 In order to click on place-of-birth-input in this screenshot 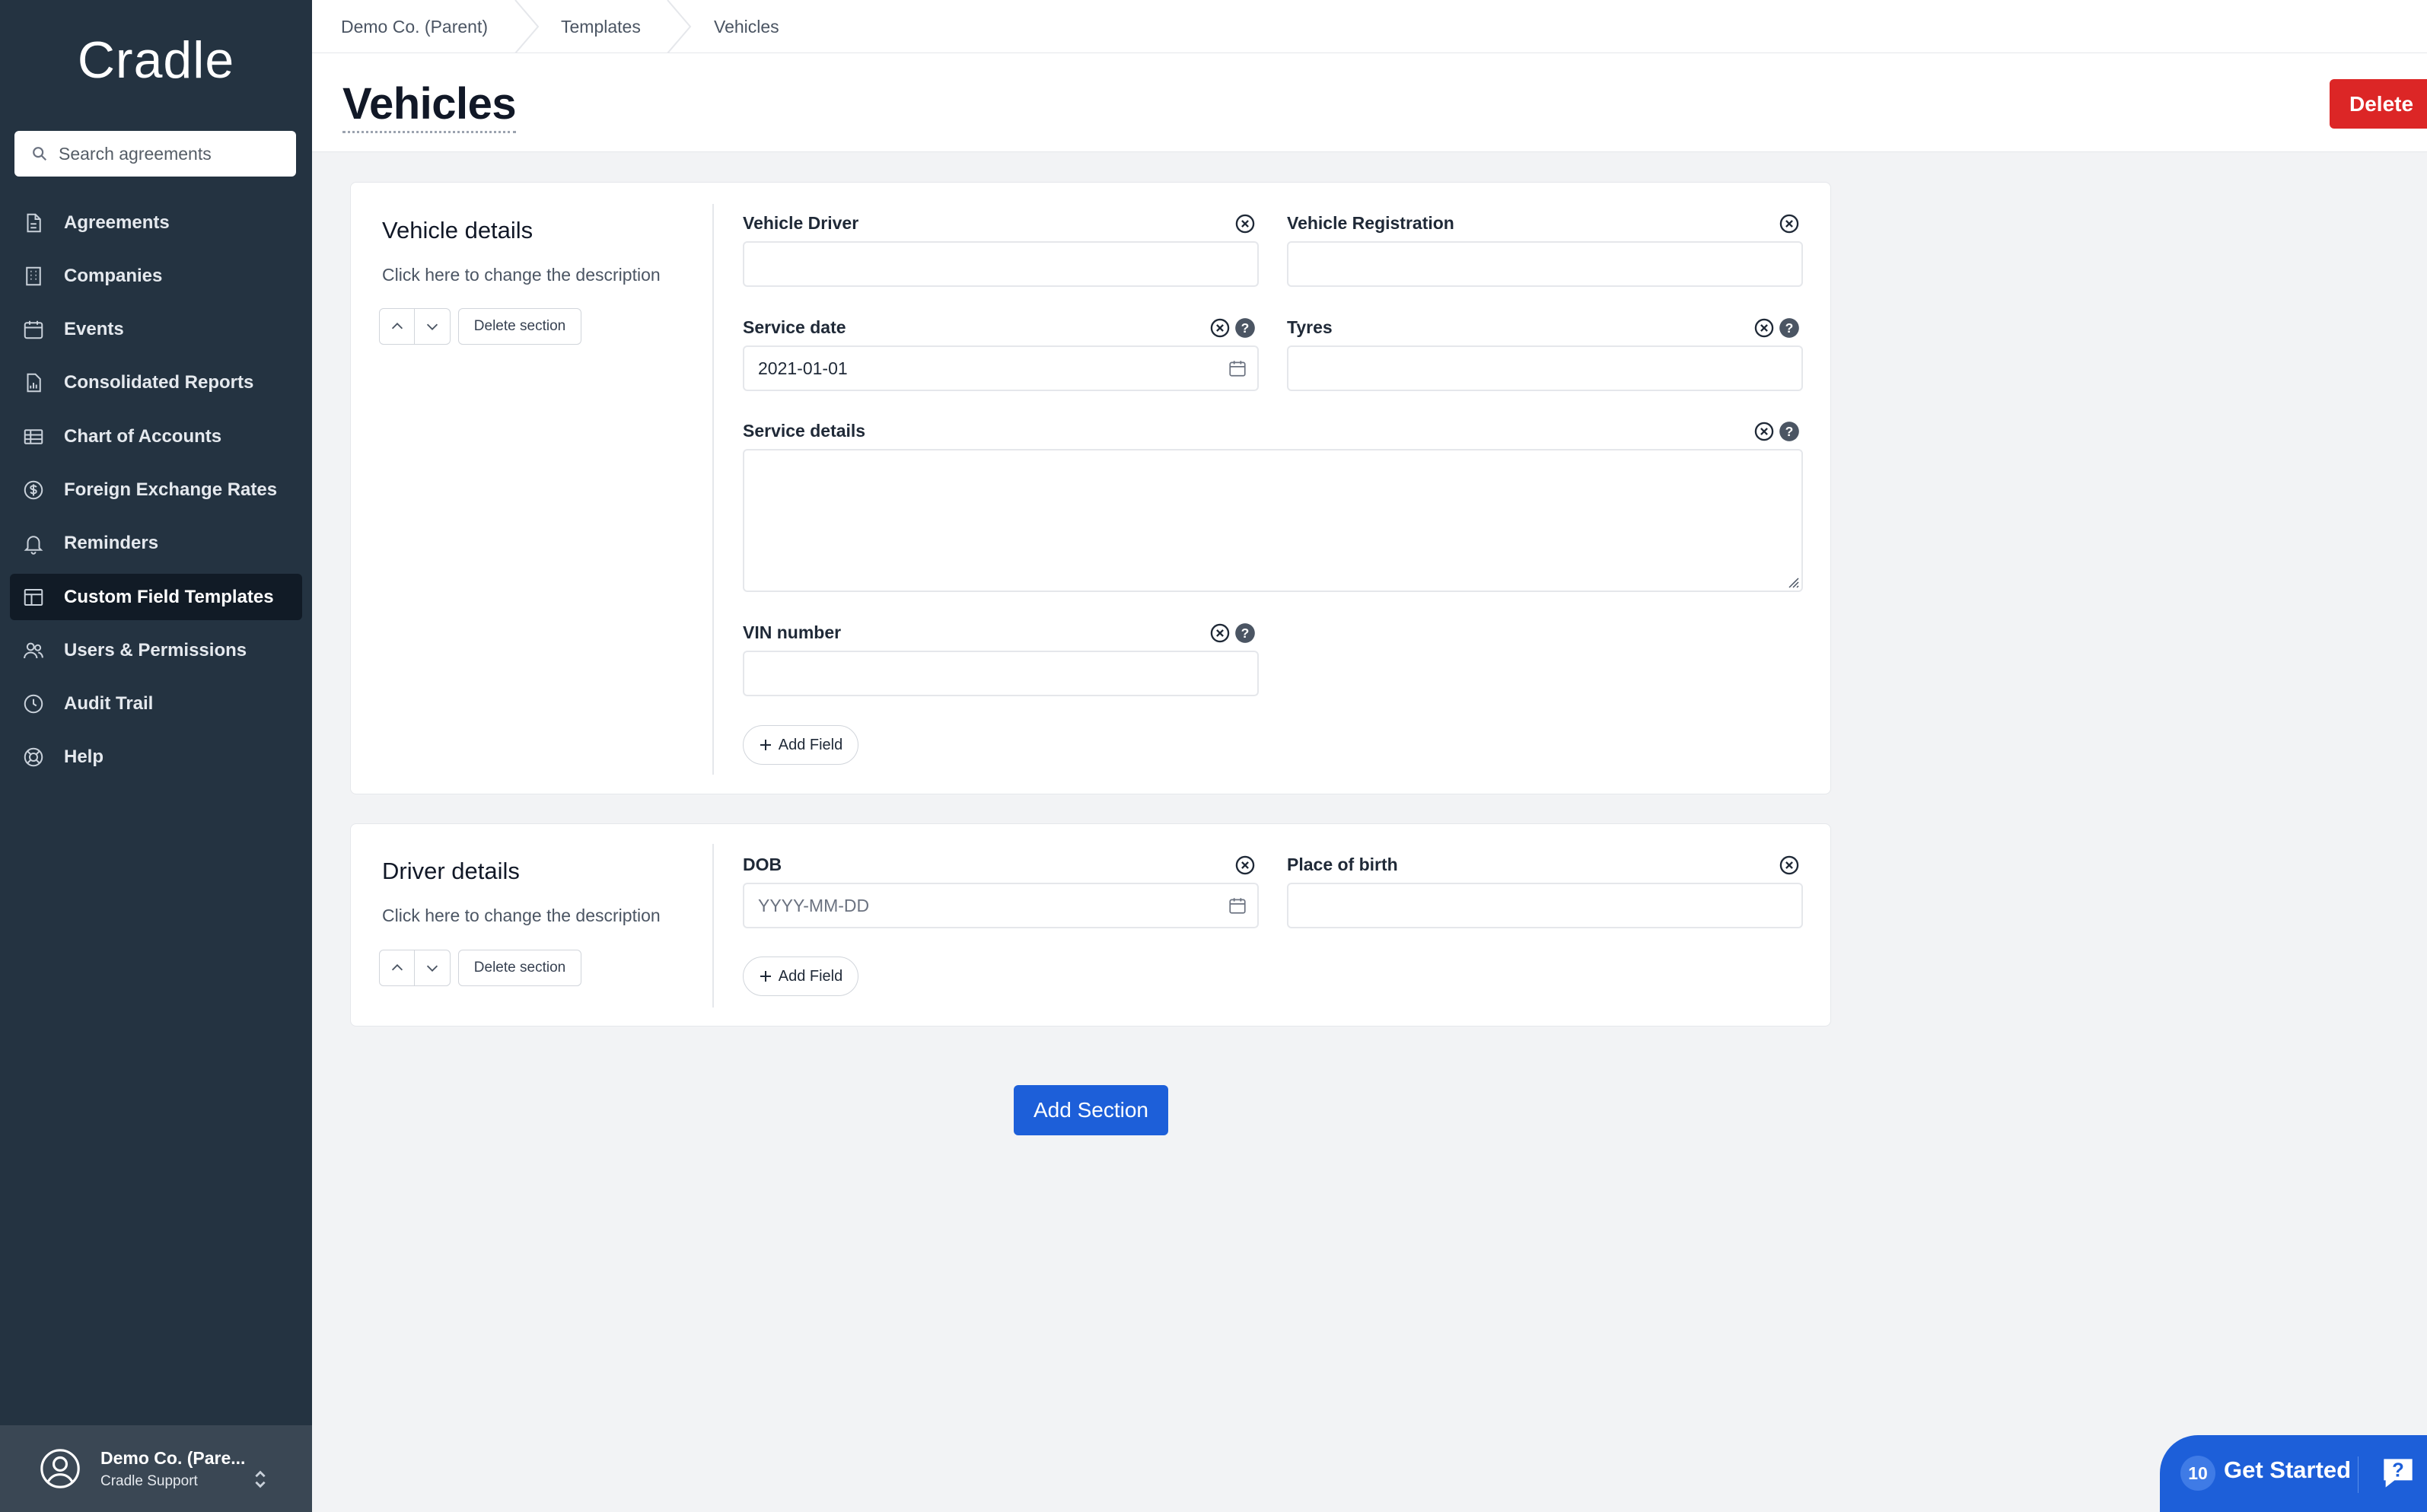, I will do `click(1545, 905)`.